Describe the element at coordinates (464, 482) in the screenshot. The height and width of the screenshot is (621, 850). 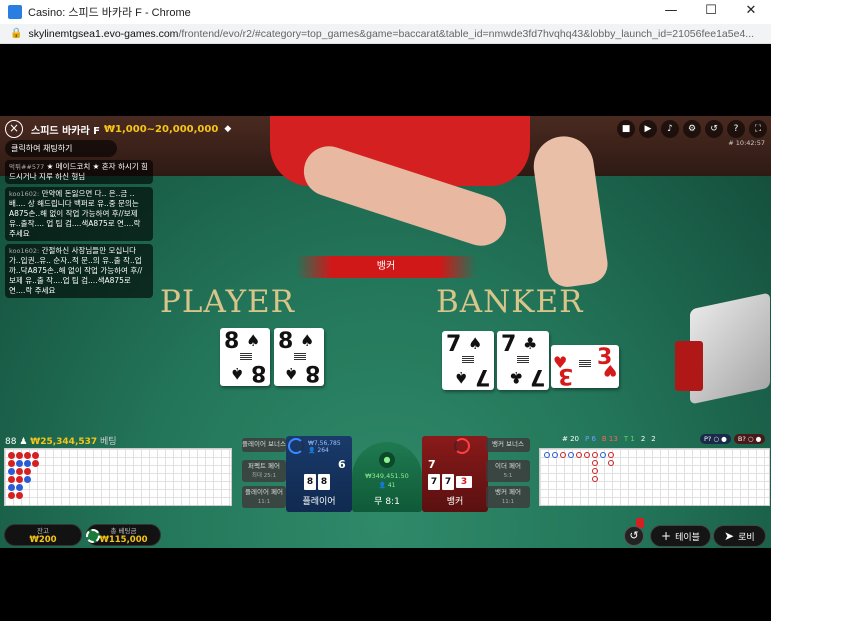
I see `banker-mini-card: 3` at that location.